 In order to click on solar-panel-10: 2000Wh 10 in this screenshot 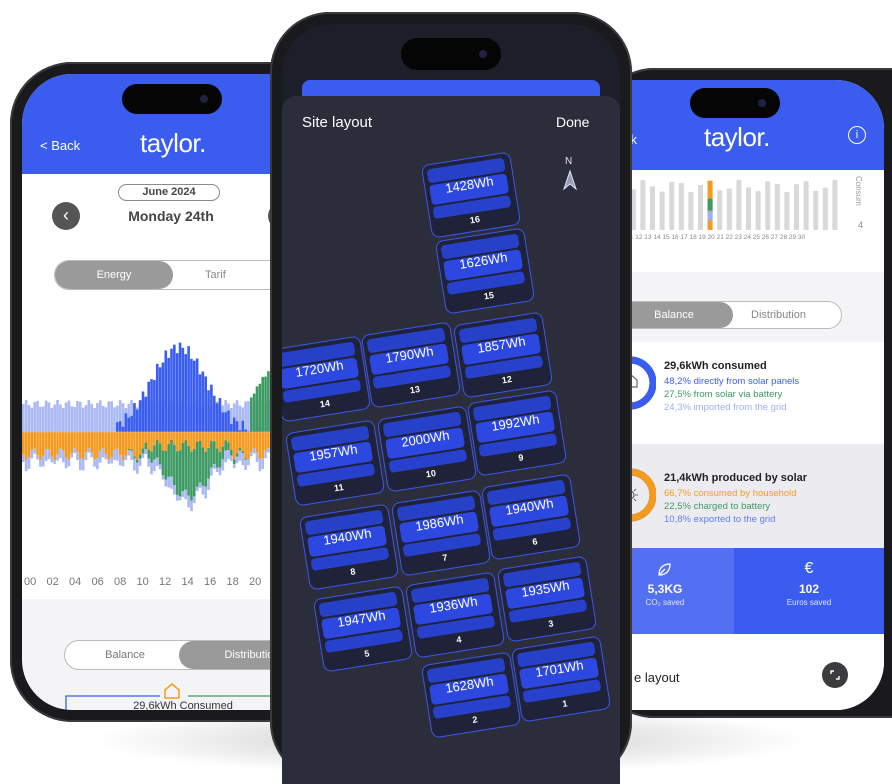, I will do `click(427, 449)`.